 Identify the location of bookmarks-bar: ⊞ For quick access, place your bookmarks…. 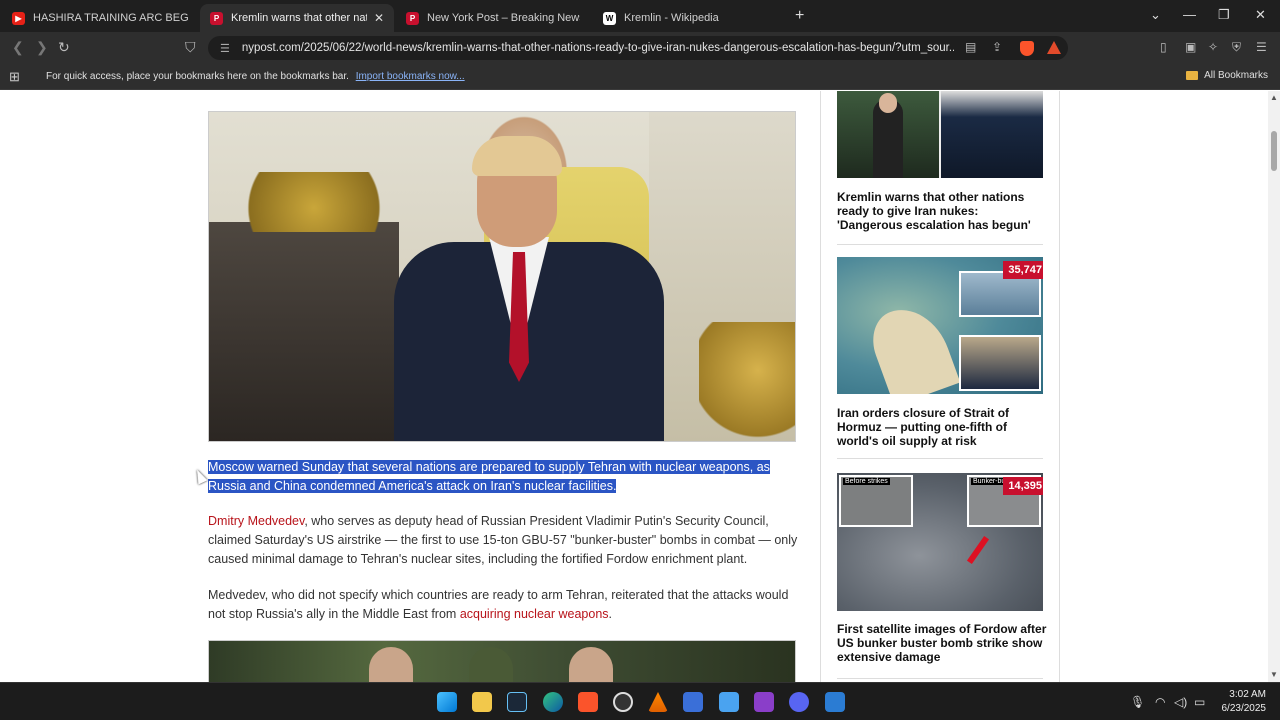
(640, 77).